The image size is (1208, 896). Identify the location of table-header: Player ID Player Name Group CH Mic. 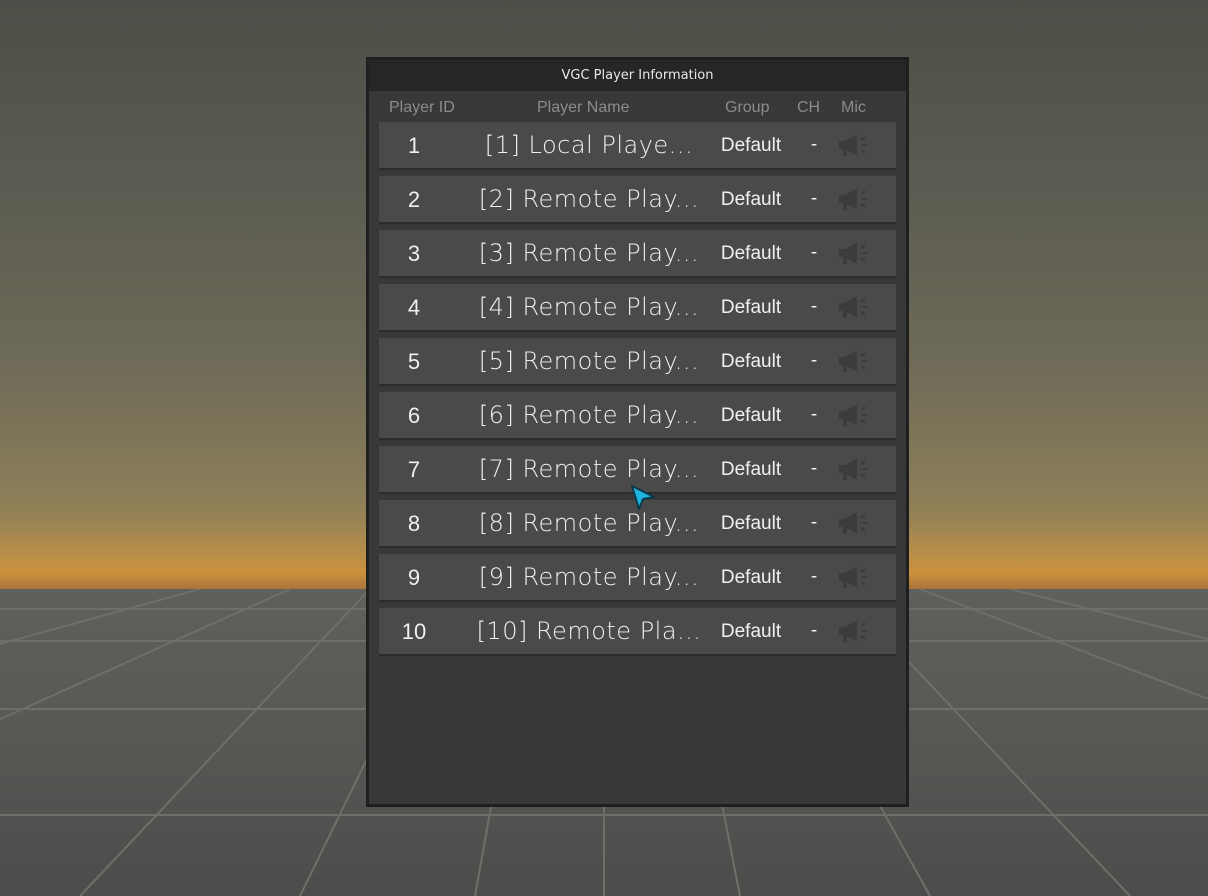
(637, 106).